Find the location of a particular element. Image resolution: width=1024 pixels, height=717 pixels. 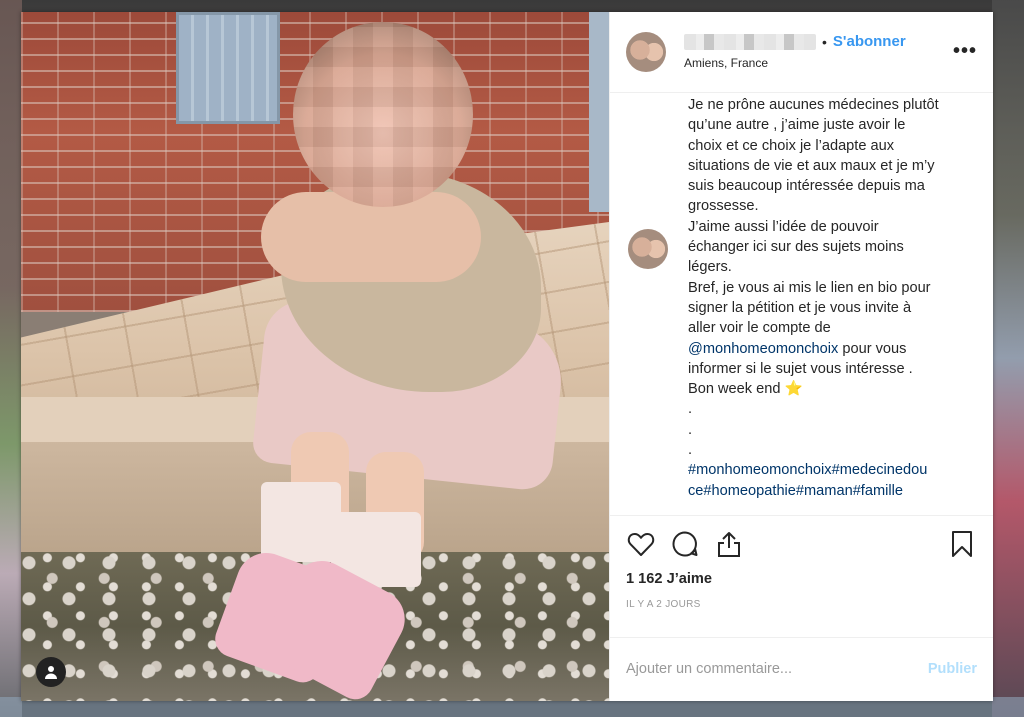

user-tag-icon is located at coordinates (51, 672).